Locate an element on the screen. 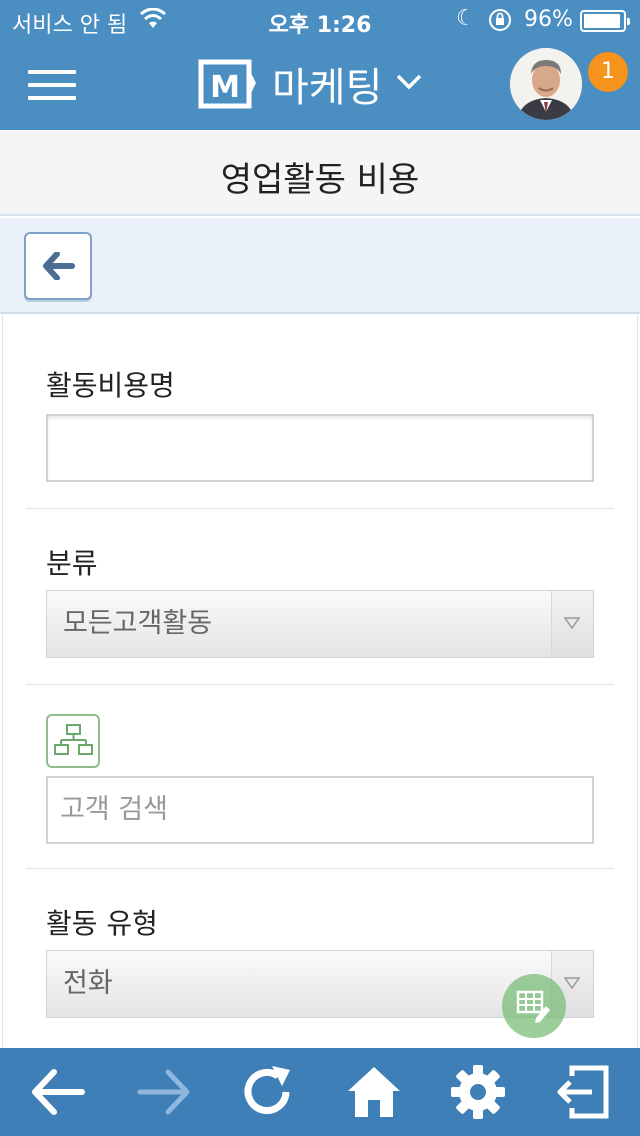 The height and width of the screenshot is (1136, 640). app-switcher: M 마케팅 is located at coordinates (310, 84).